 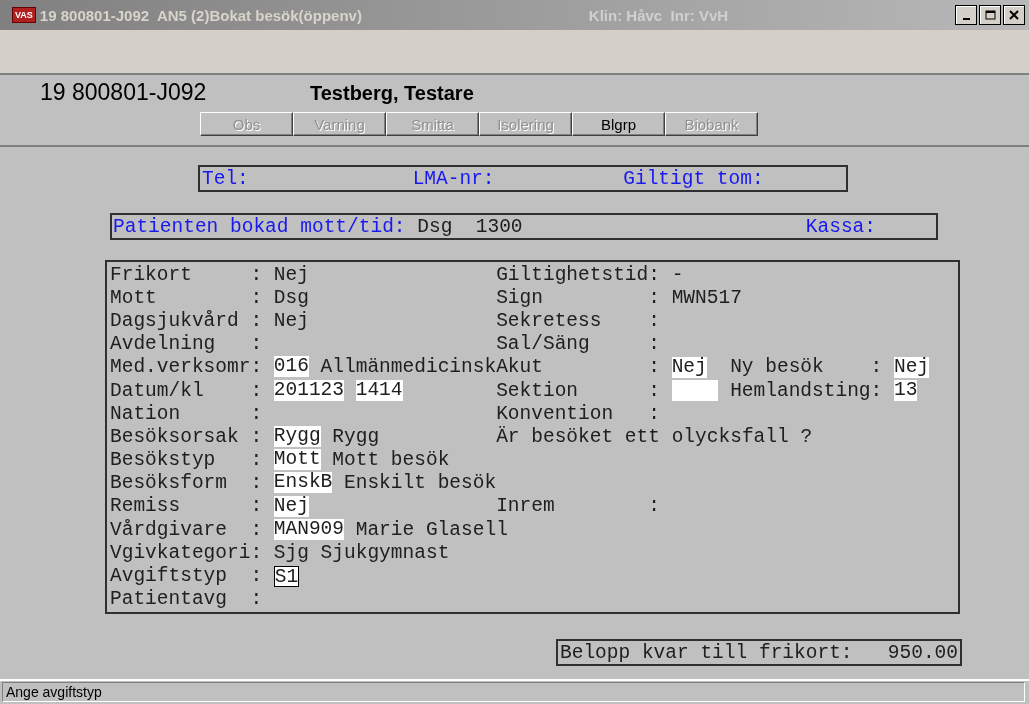 What do you see at coordinates (391, 460) in the screenshot?
I see `field-value: Mott besök` at bounding box center [391, 460].